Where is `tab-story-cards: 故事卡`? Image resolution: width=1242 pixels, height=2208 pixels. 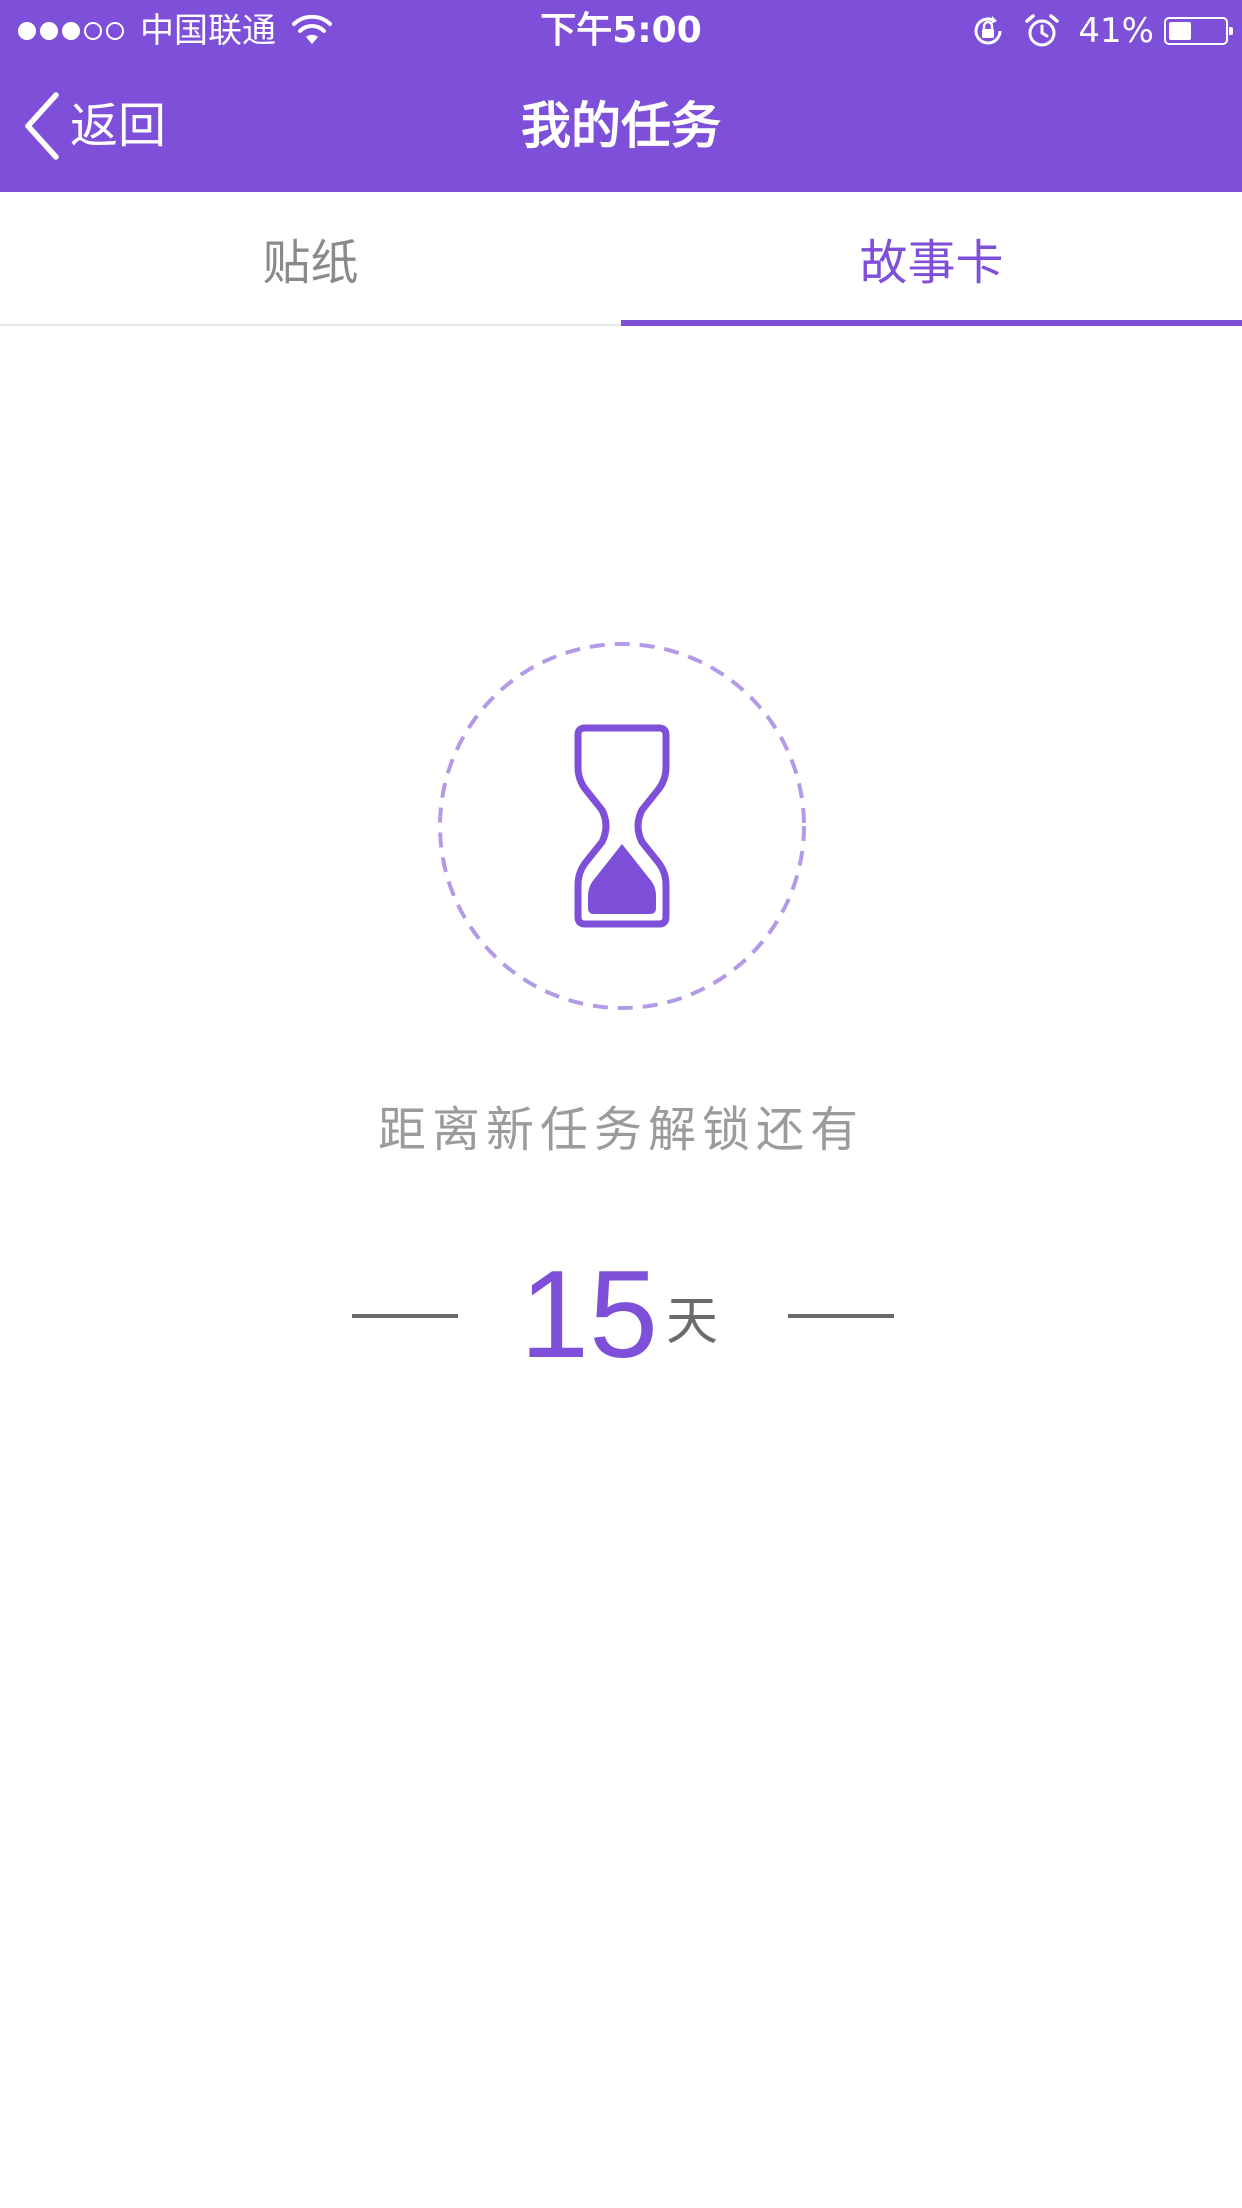 tab-story-cards: 故事卡 is located at coordinates (931, 259).